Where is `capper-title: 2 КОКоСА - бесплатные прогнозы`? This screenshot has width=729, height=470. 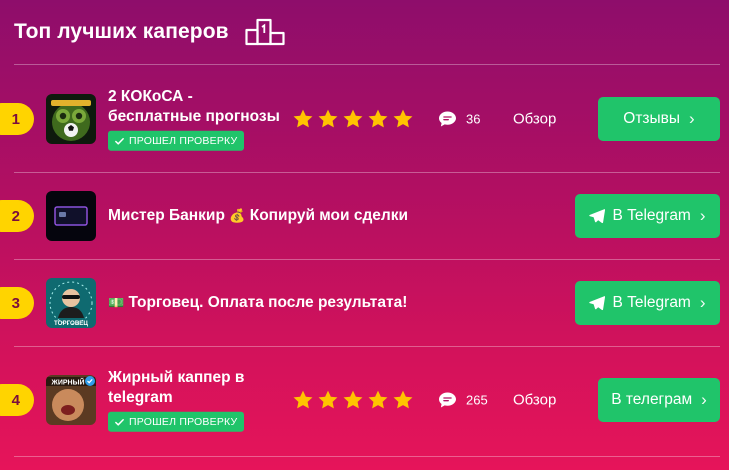 capper-title: 2 КОКоСА - бесплатные прогнозы is located at coordinates (194, 107).